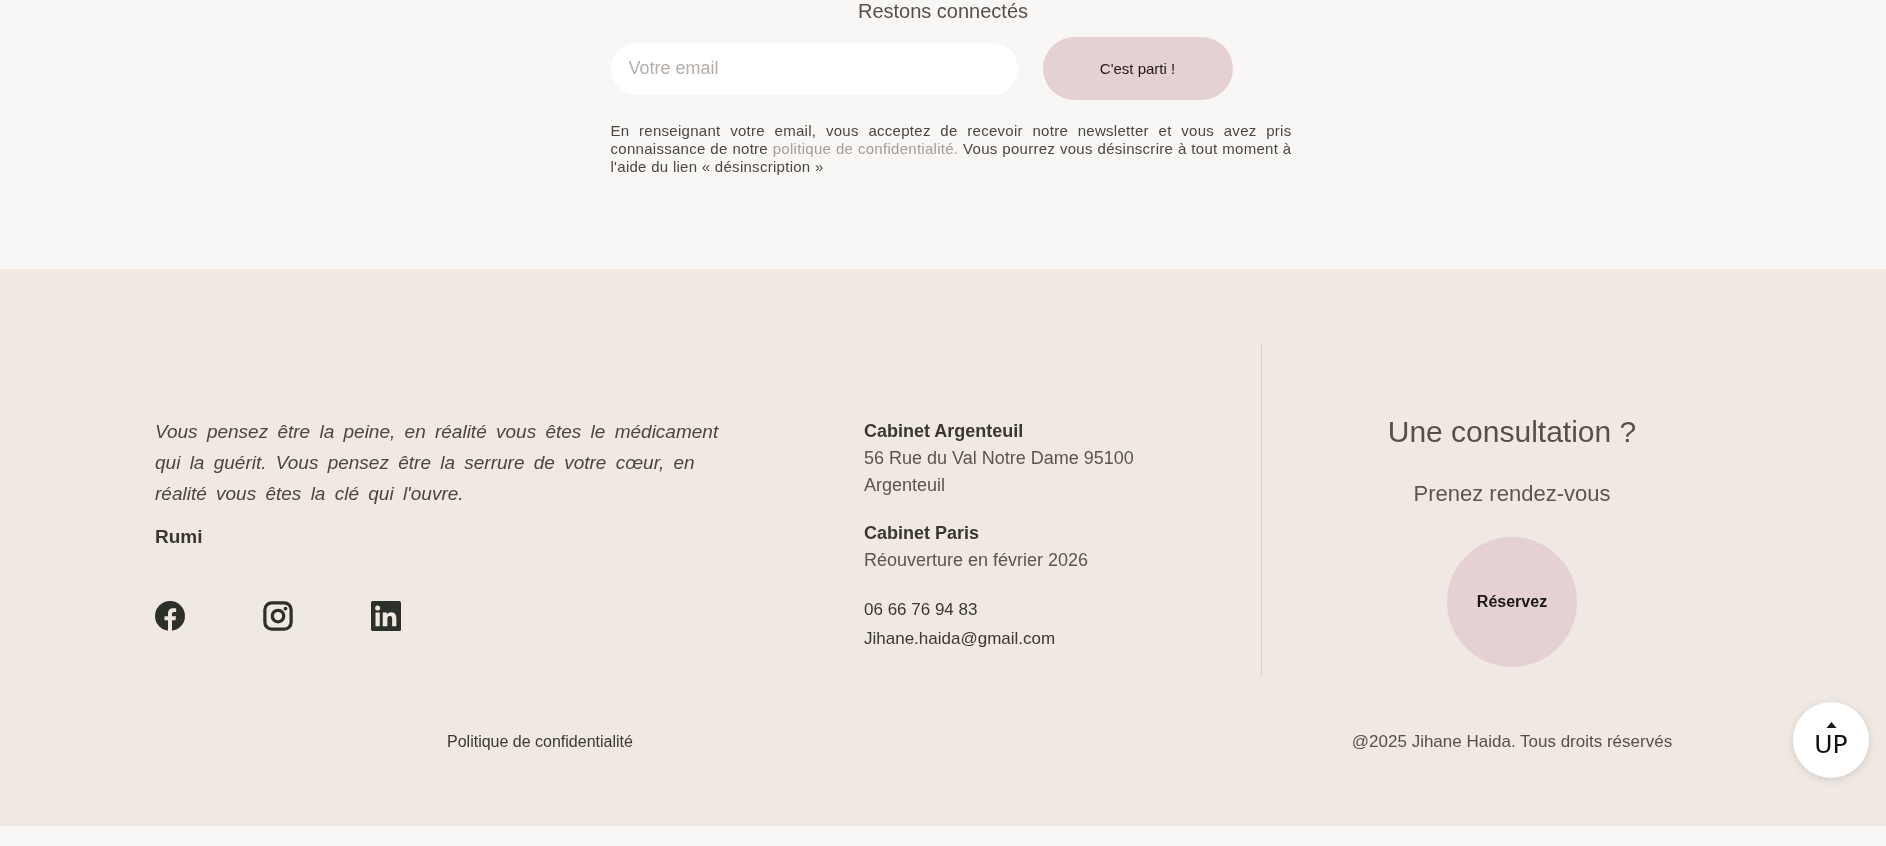 Image resolution: width=1886 pixels, height=846 pixels. What do you see at coordinates (1831, 725) in the screenshot?
I see `caret-icon` at bounding box center [1831, 725].